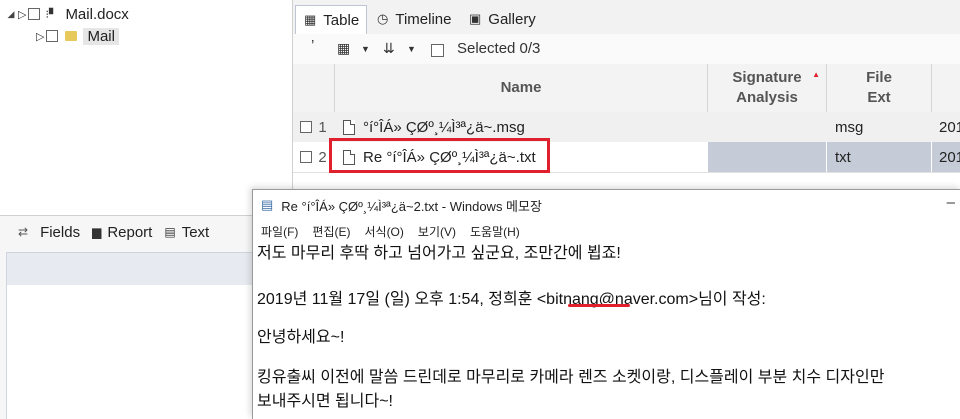  What do you see at coordinates (439, 253) in the screenshot?
I see `text-line: 저도 마무리 후딱 하고 넘어가고 싶군요, 조만간에 뵙죠!` at bounding box center [439, 253].